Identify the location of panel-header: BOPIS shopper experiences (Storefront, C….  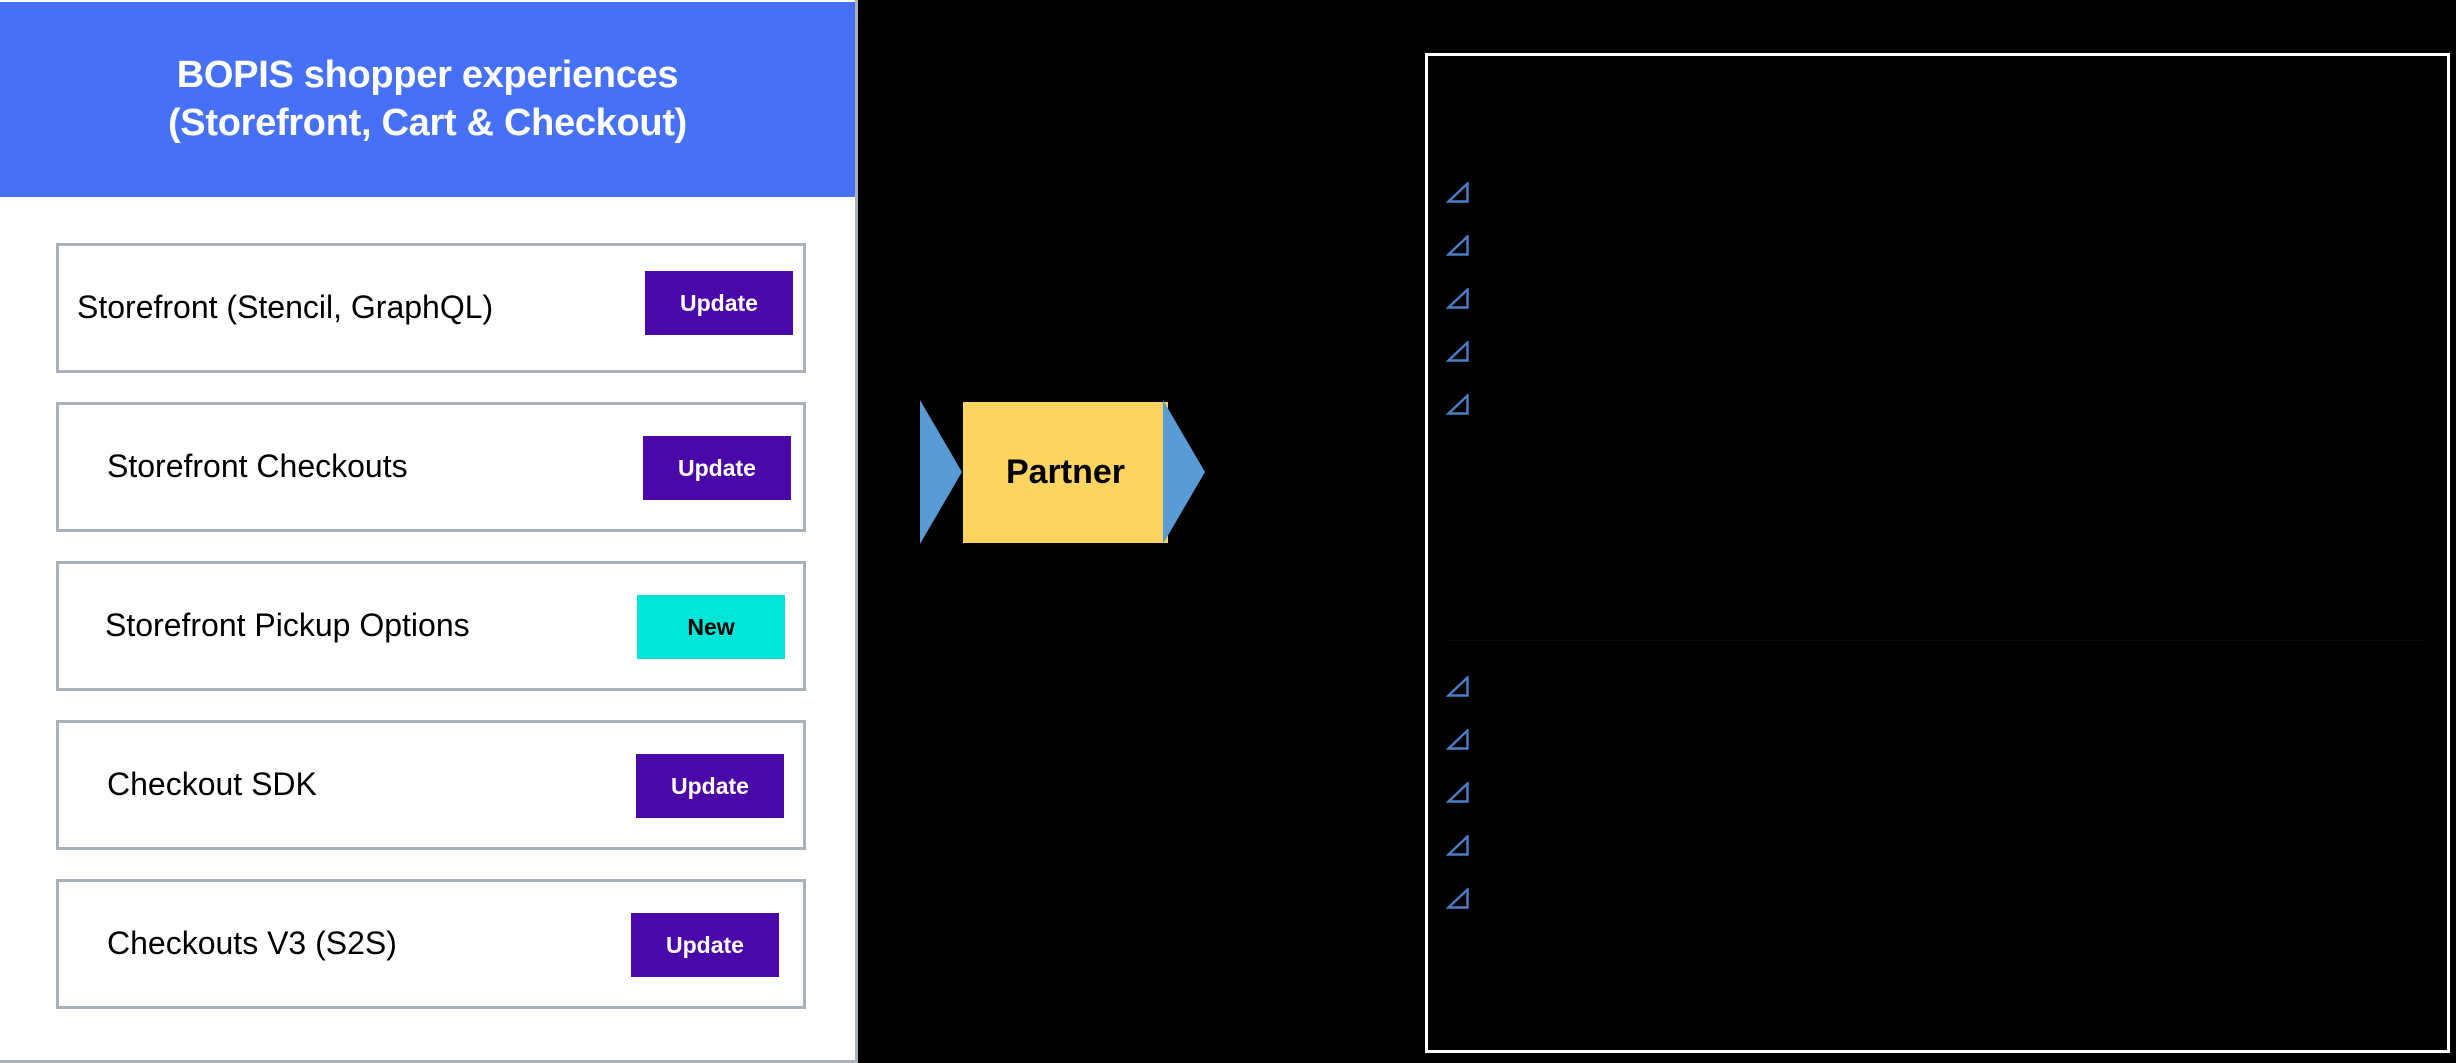
(427, 99).